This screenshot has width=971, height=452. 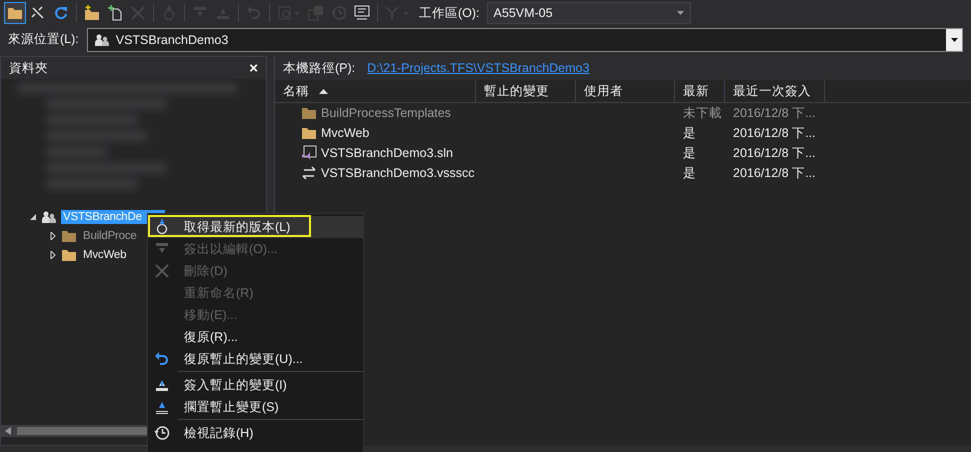 What do you see at coordinates (700, 91) in the screenshot?
I see `column-header: 最新` at bounding box center [700, 91].